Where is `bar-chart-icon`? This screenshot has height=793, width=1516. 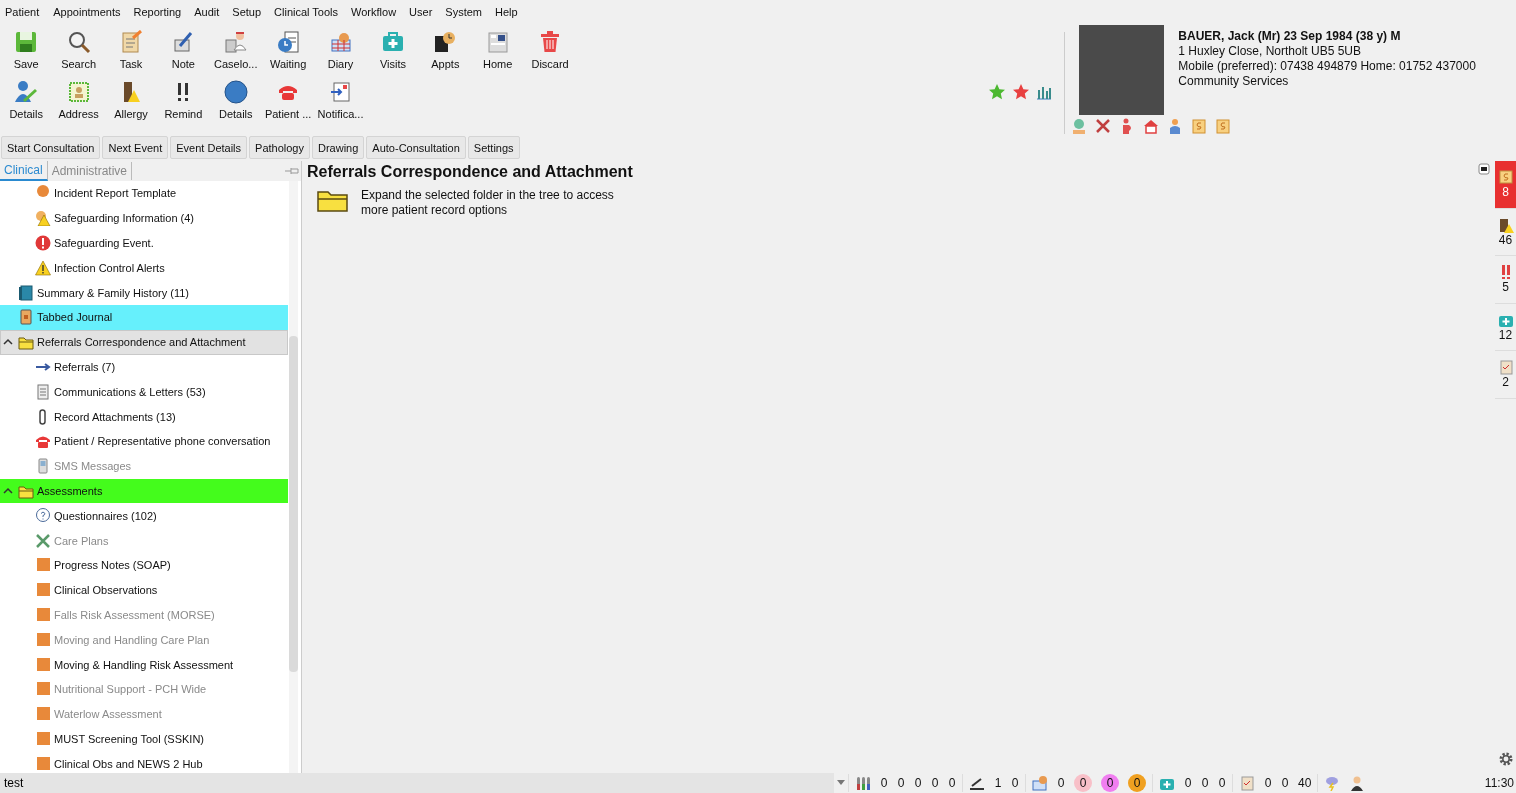 bar-chart-icon is located at coordinates (1044, 92).